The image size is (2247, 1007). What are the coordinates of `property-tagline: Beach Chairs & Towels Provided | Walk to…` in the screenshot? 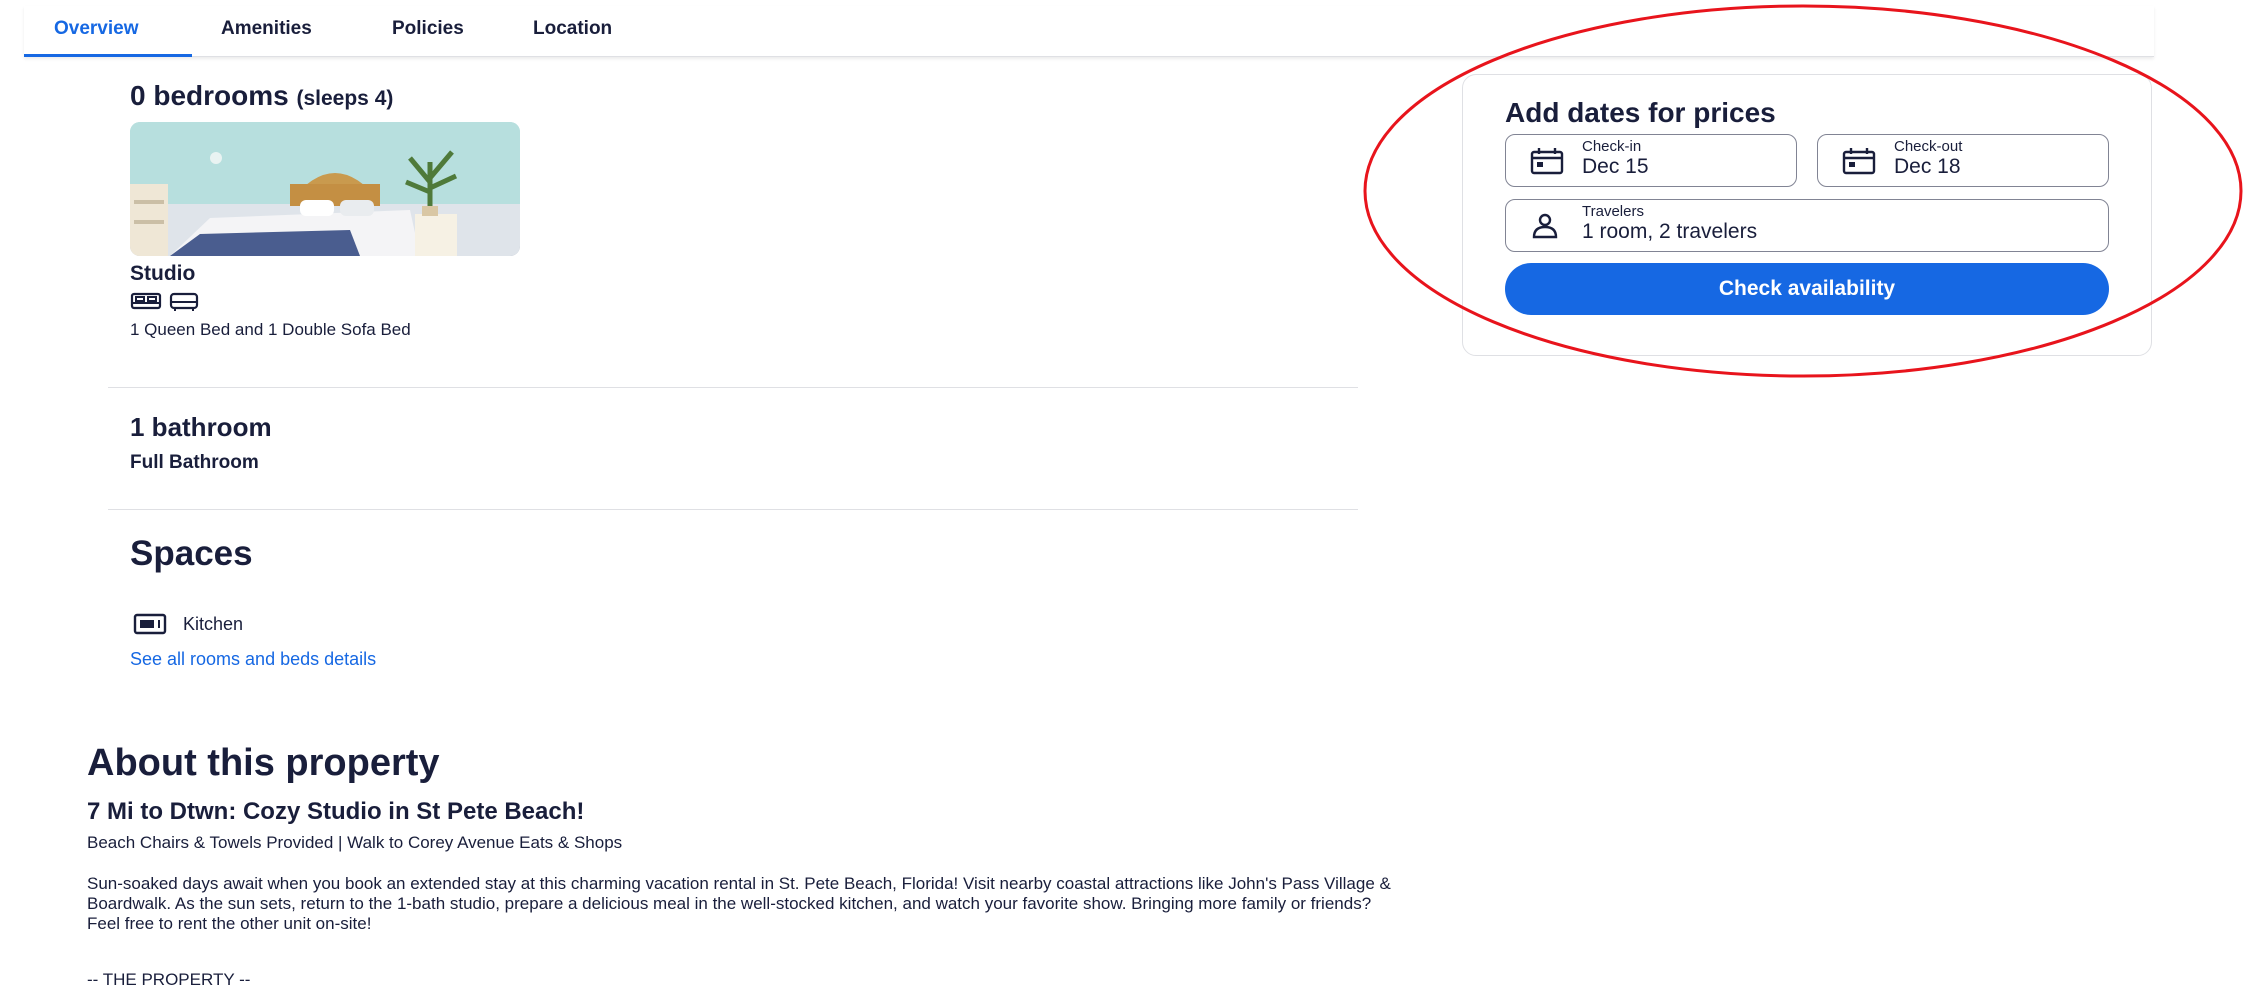 It's located at (355, 842).